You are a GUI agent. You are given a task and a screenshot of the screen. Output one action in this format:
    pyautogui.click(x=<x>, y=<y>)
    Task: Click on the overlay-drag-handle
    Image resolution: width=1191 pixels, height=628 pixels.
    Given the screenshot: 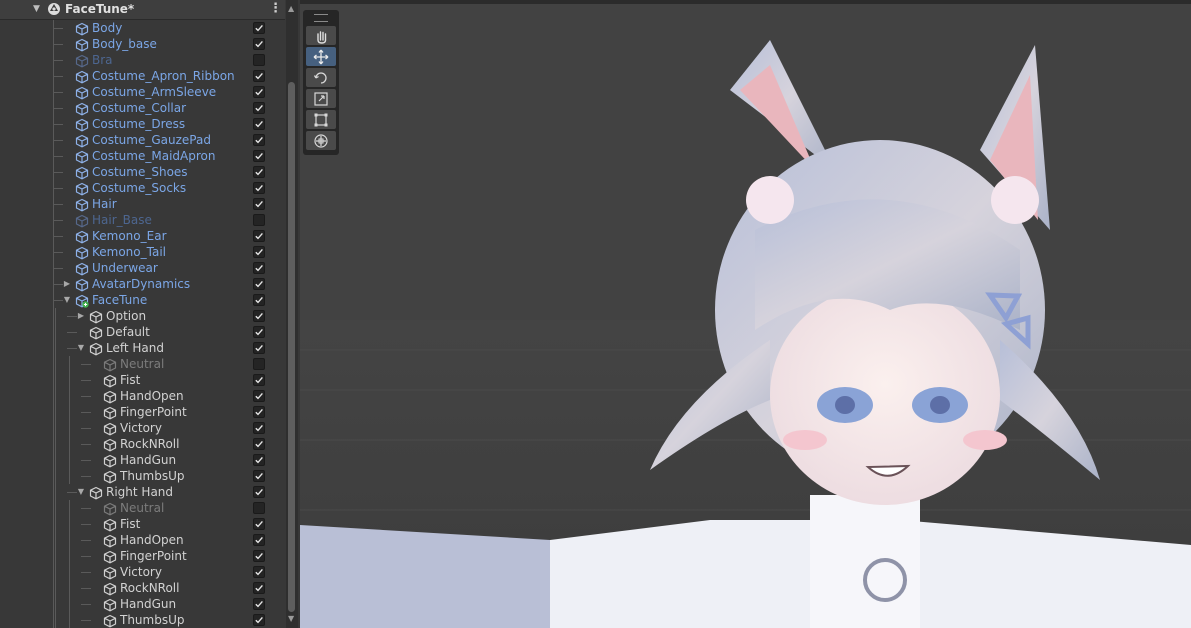 What is the action you would take?
    pyautogui.click(x=321, y=18)
    